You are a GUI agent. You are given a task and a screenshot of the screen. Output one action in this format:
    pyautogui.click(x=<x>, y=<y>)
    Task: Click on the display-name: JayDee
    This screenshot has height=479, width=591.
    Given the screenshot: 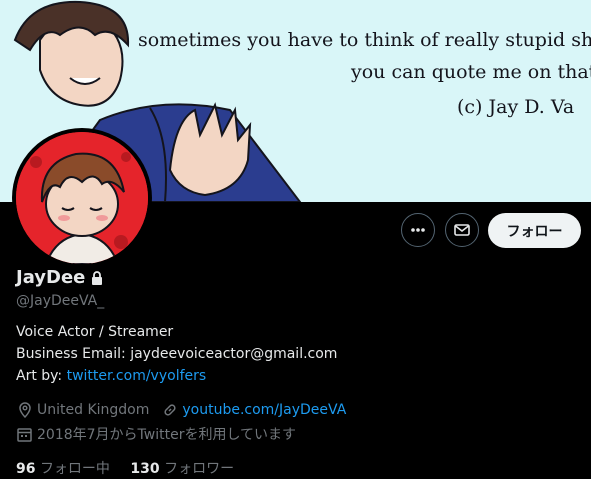 What is the action you would take?
    pyautogui.click(x=51, y=277)
    